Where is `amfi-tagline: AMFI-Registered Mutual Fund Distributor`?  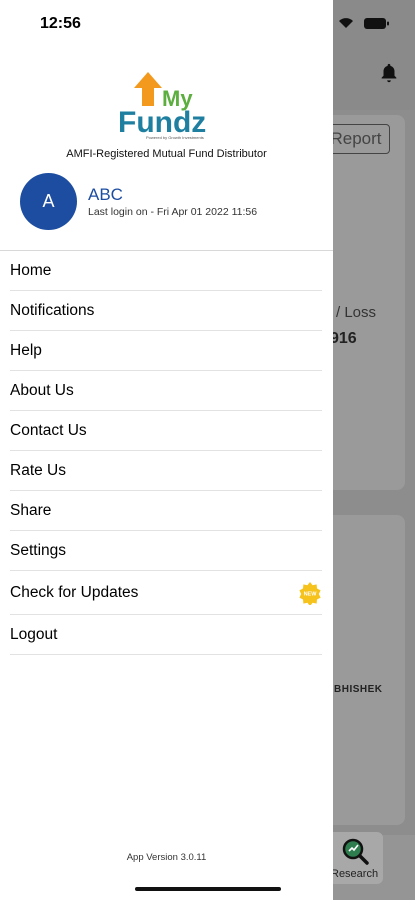 amfi-tagline: AMFI-Registered Mutual Fund Distributor is located at coordinates (166, 154).